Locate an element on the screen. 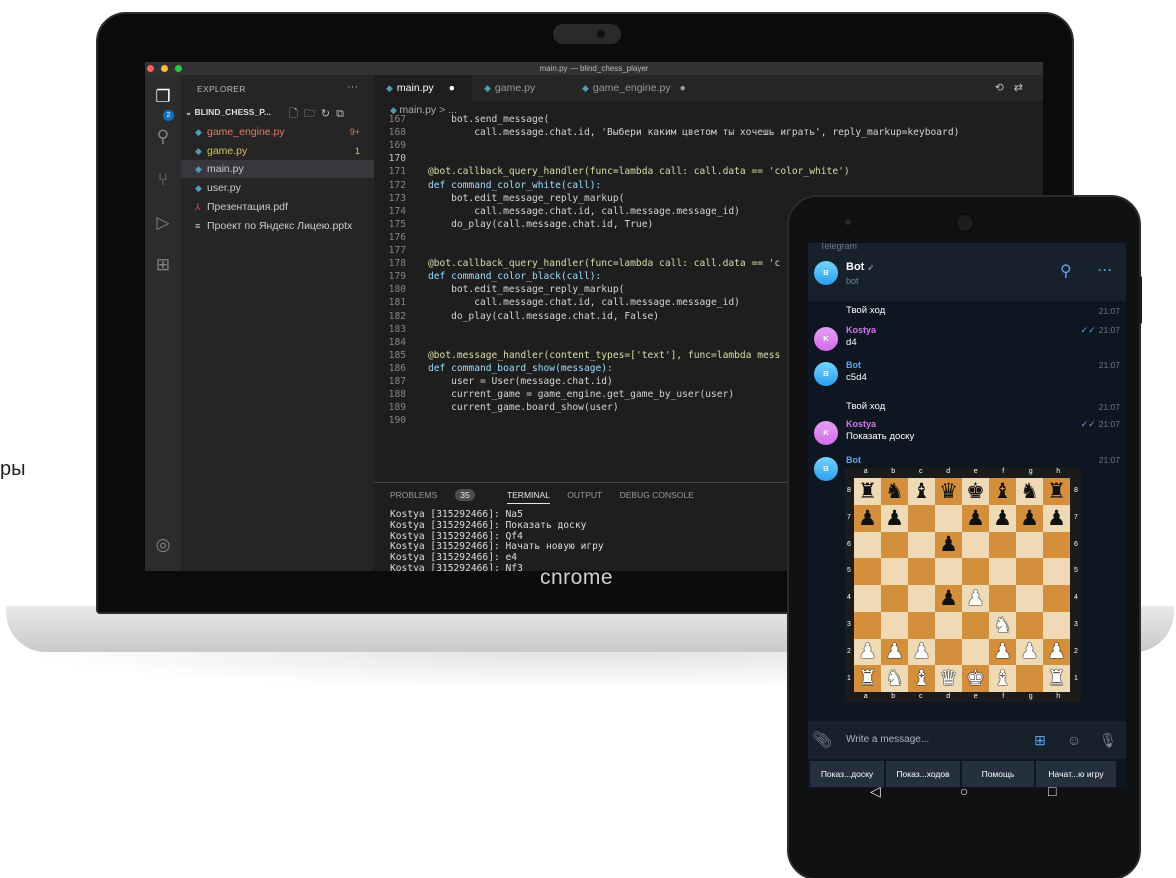 The height and width of the screenshot is (878, 1176). tab-game-py: ◆ game.py is located at coordinates (521, 88).